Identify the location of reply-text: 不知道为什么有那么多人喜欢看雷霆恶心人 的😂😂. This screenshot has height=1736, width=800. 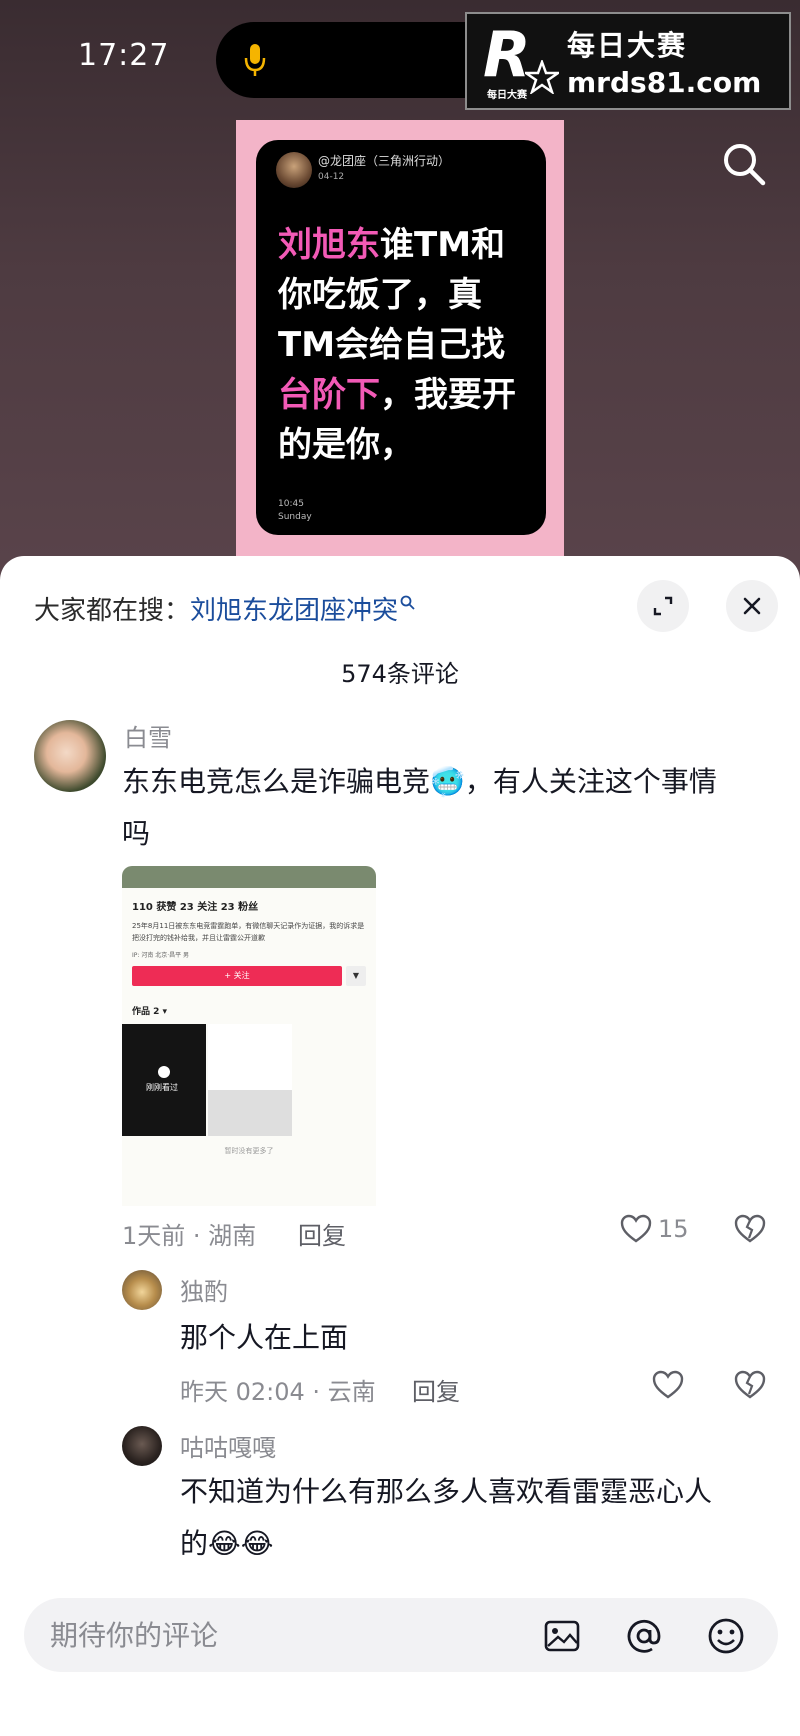
(480, 1518).